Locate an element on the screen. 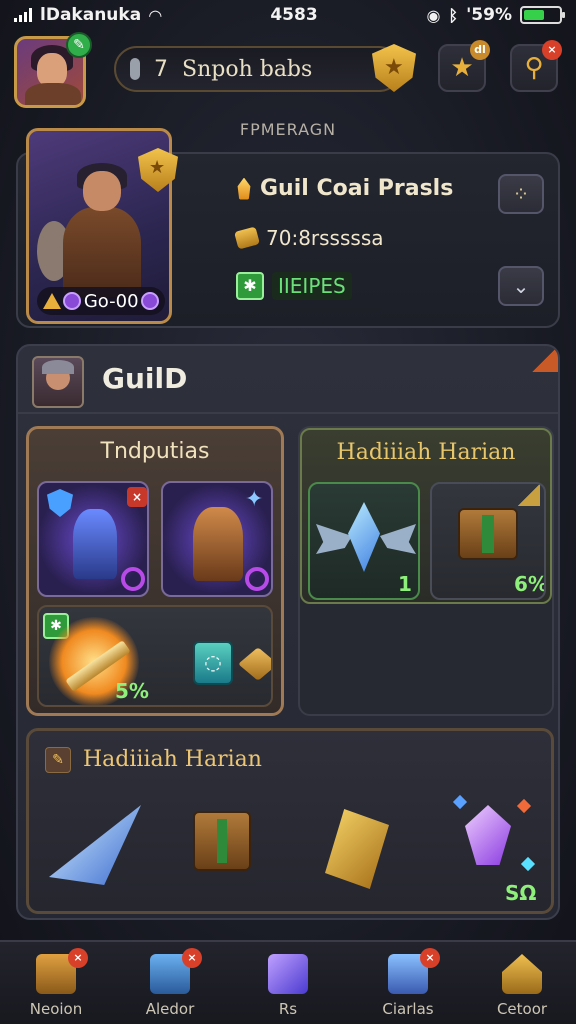  wing-left-icon is located at coordinates (334, 539).